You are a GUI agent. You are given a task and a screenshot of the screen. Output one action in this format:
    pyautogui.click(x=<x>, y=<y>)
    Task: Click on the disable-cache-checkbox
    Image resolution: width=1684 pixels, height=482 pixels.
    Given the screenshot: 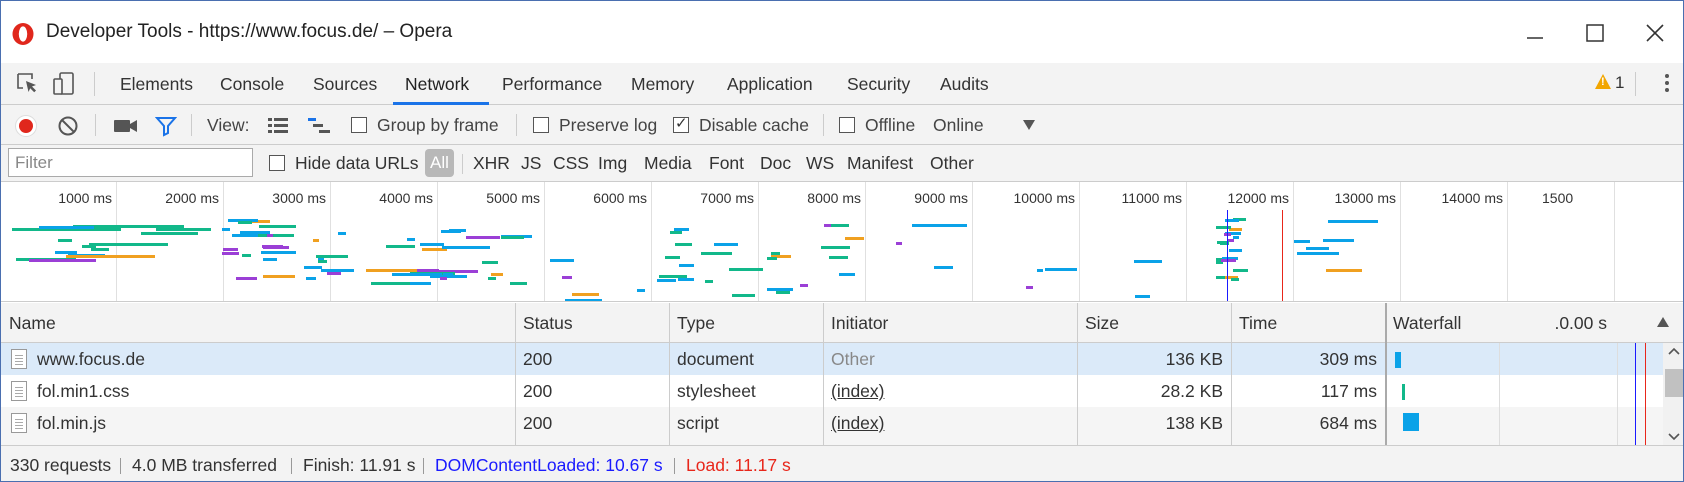 What is the action you would take?
    pyautogui.click(x=681, y=123)
    